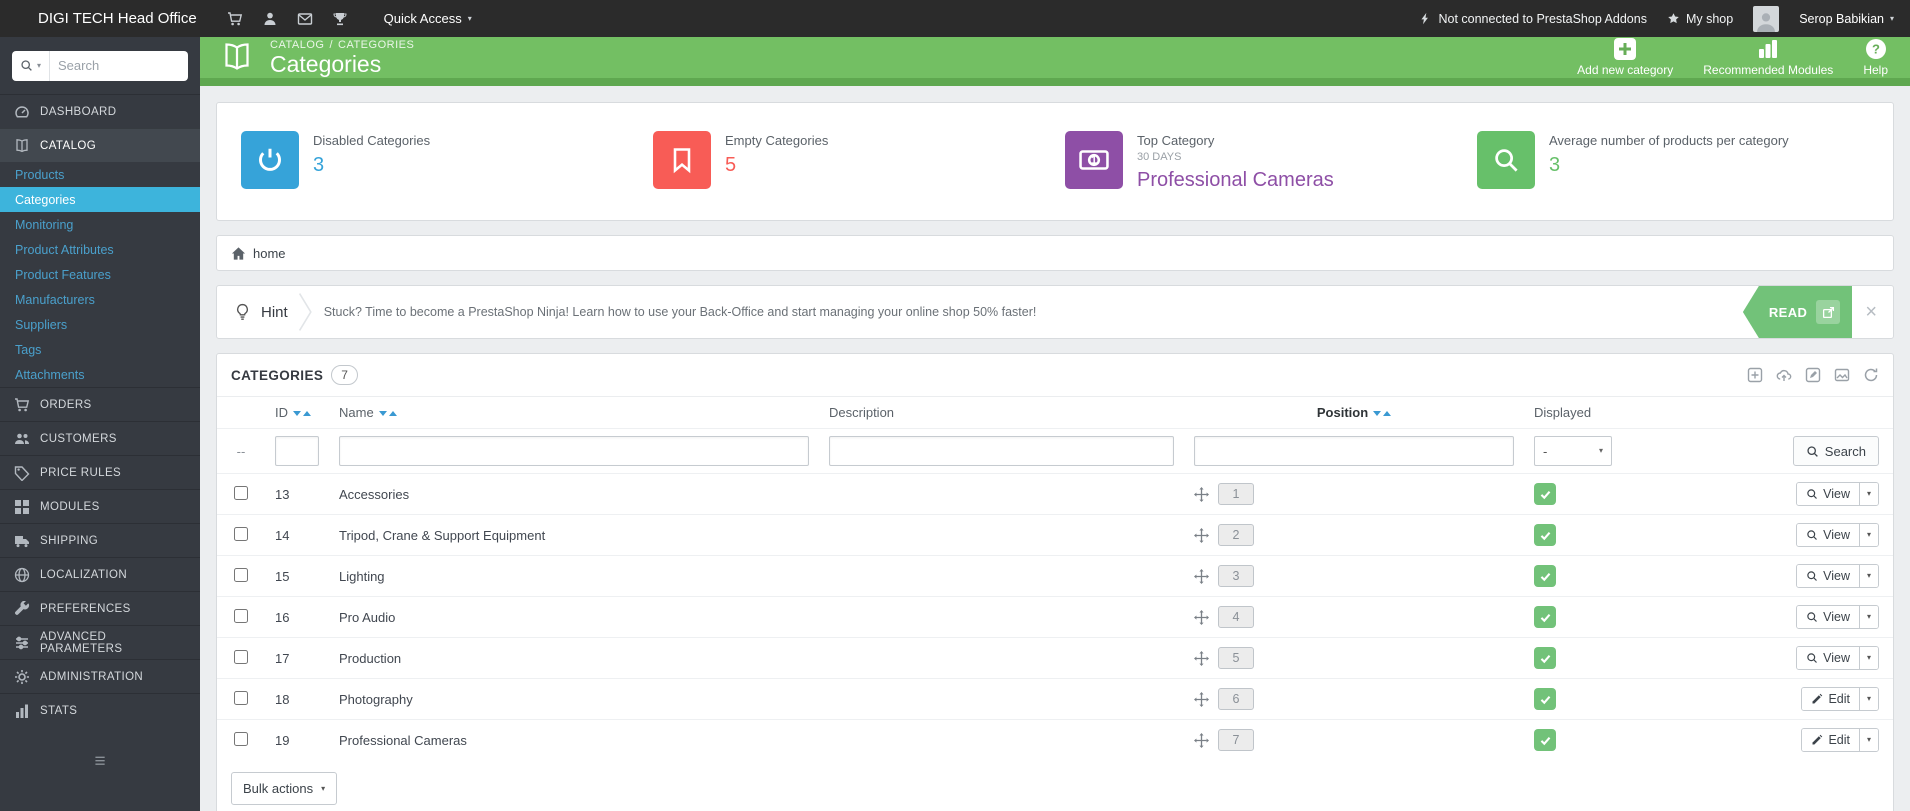  I want to click on sidebar-item-monitoring: Monitoring, so click(100, 224).